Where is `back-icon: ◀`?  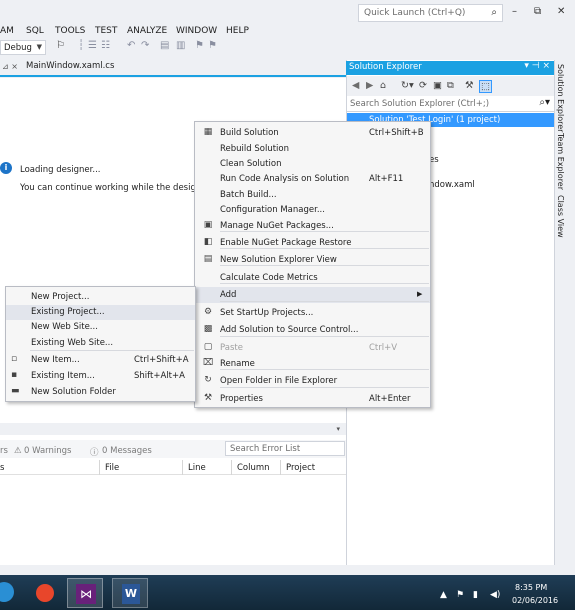 back-icon: ◀ is located at coordinates (355, 85).